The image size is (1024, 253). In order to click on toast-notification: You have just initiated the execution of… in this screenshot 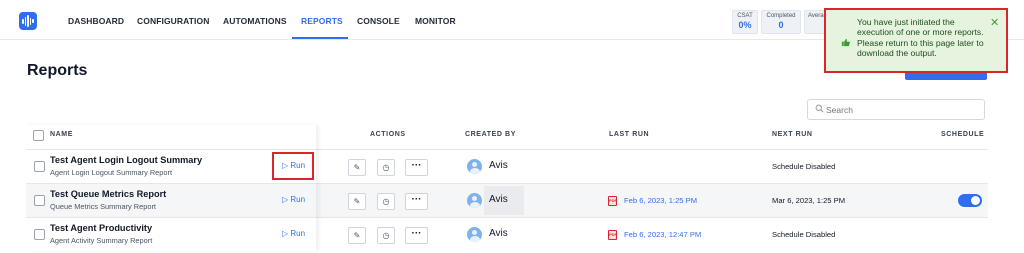, I will do `click(916, 40)`.